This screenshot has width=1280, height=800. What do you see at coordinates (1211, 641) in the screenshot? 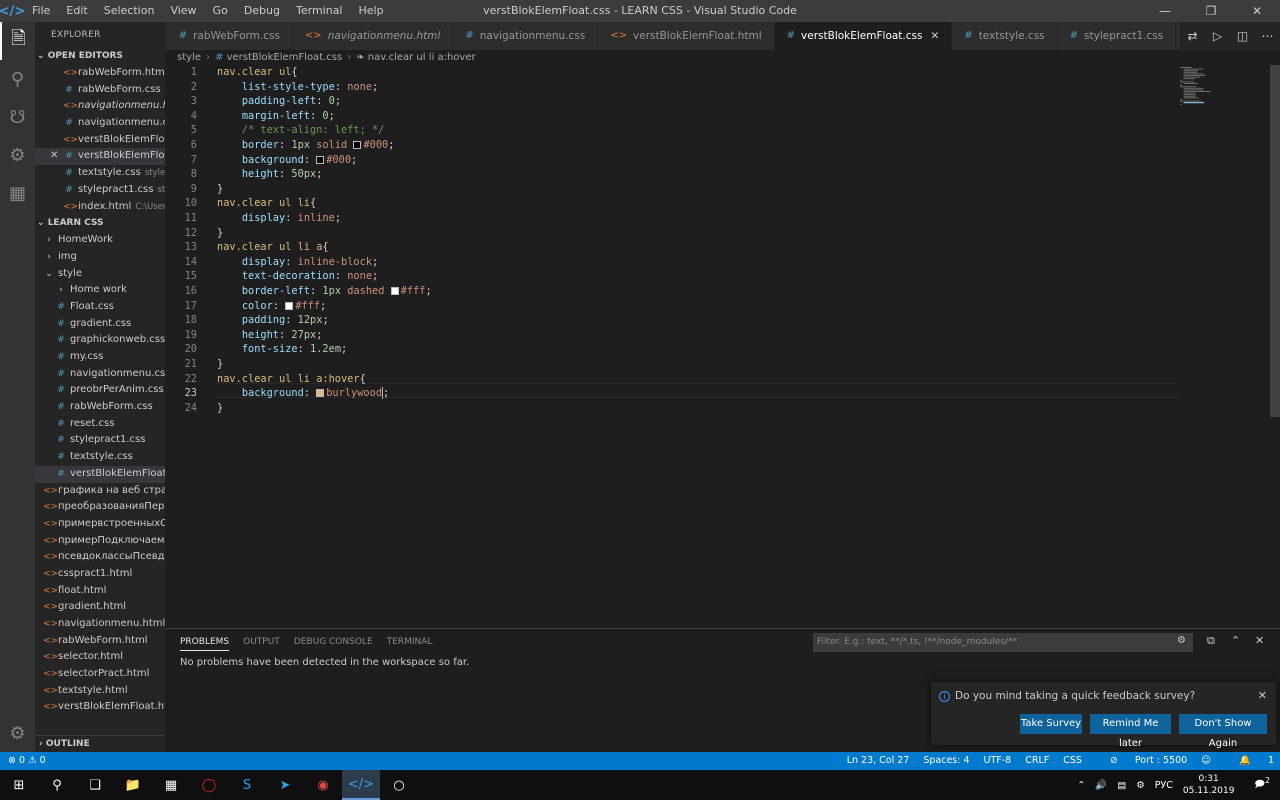
I see `collapse-all-icon: ⧉` at bounding box center [1211, 641].